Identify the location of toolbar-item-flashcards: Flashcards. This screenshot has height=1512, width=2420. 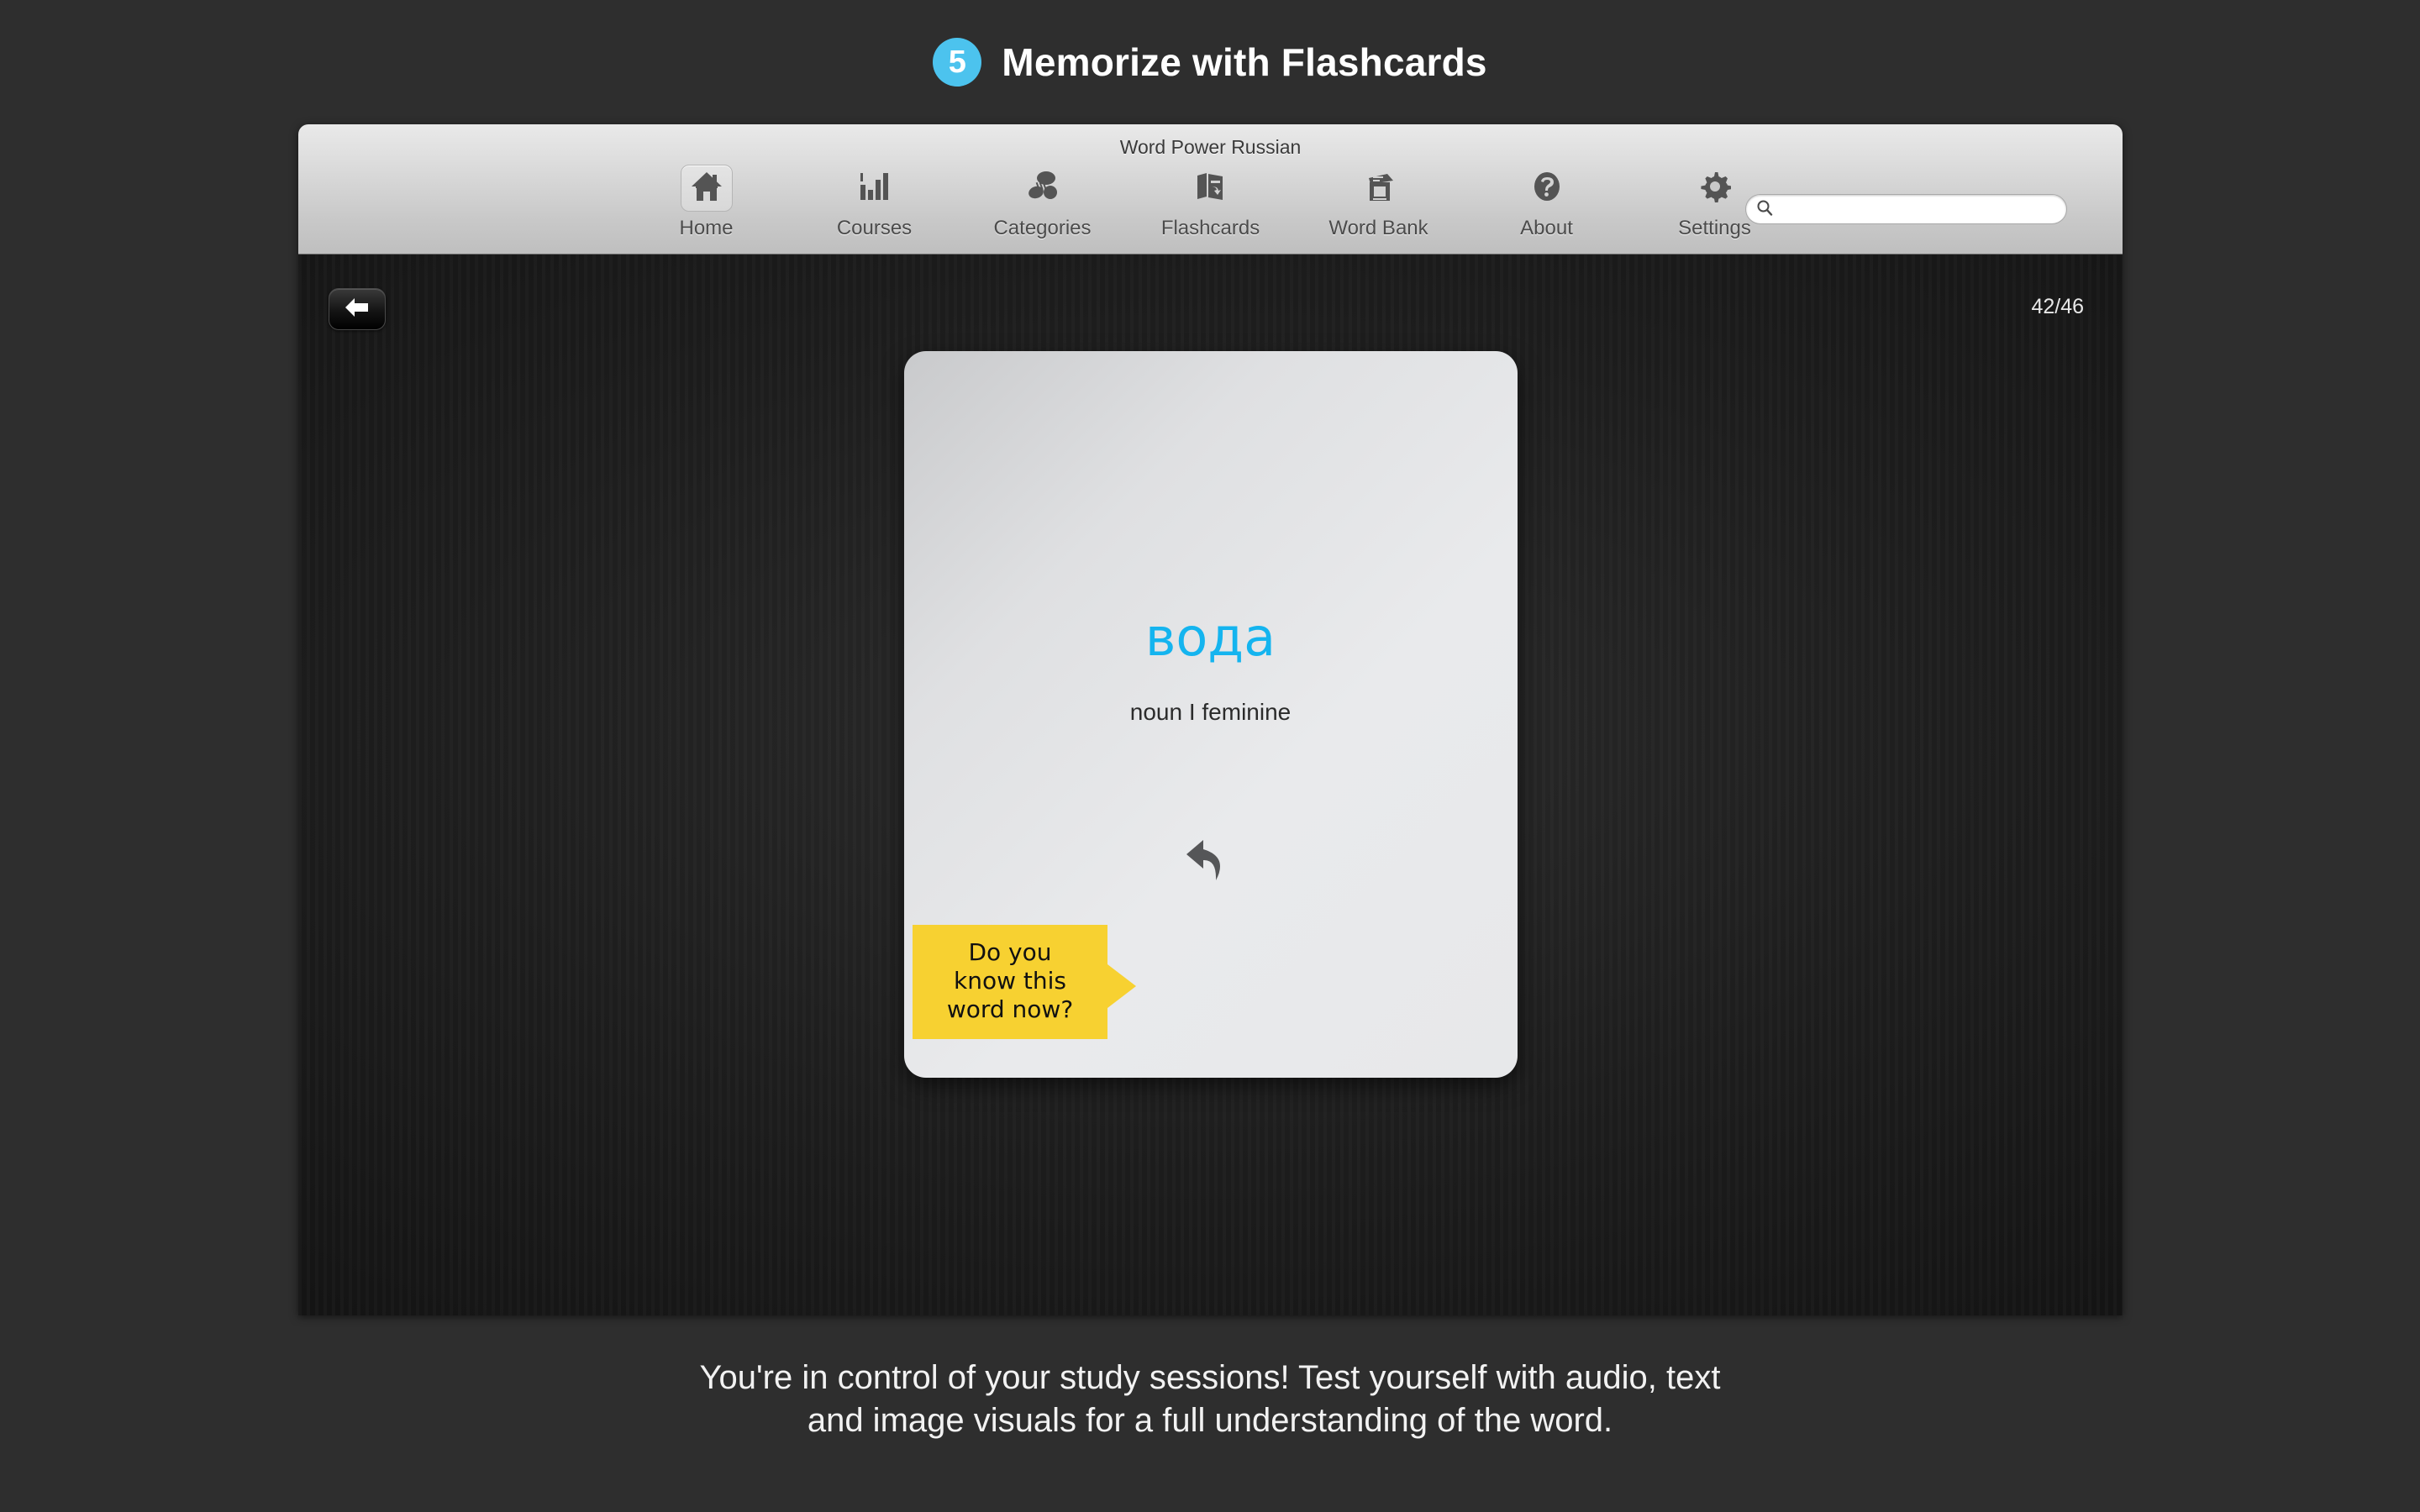
(1211, 202).